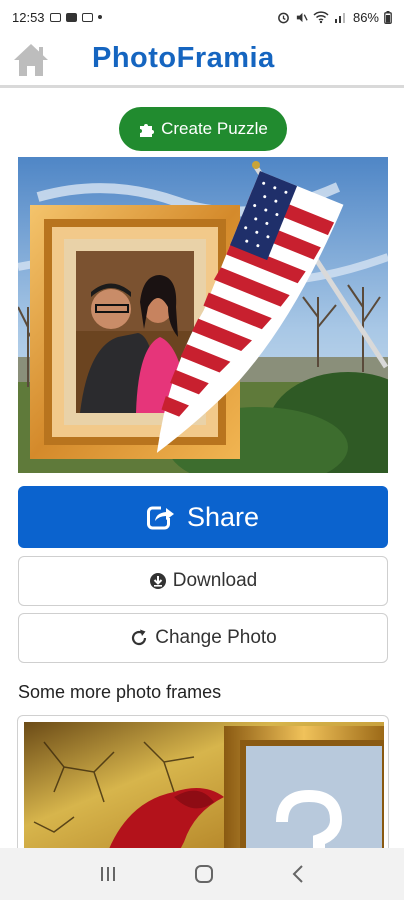  I want to click on create-puzzle-label: Create Puzzle, so click(214, 128).